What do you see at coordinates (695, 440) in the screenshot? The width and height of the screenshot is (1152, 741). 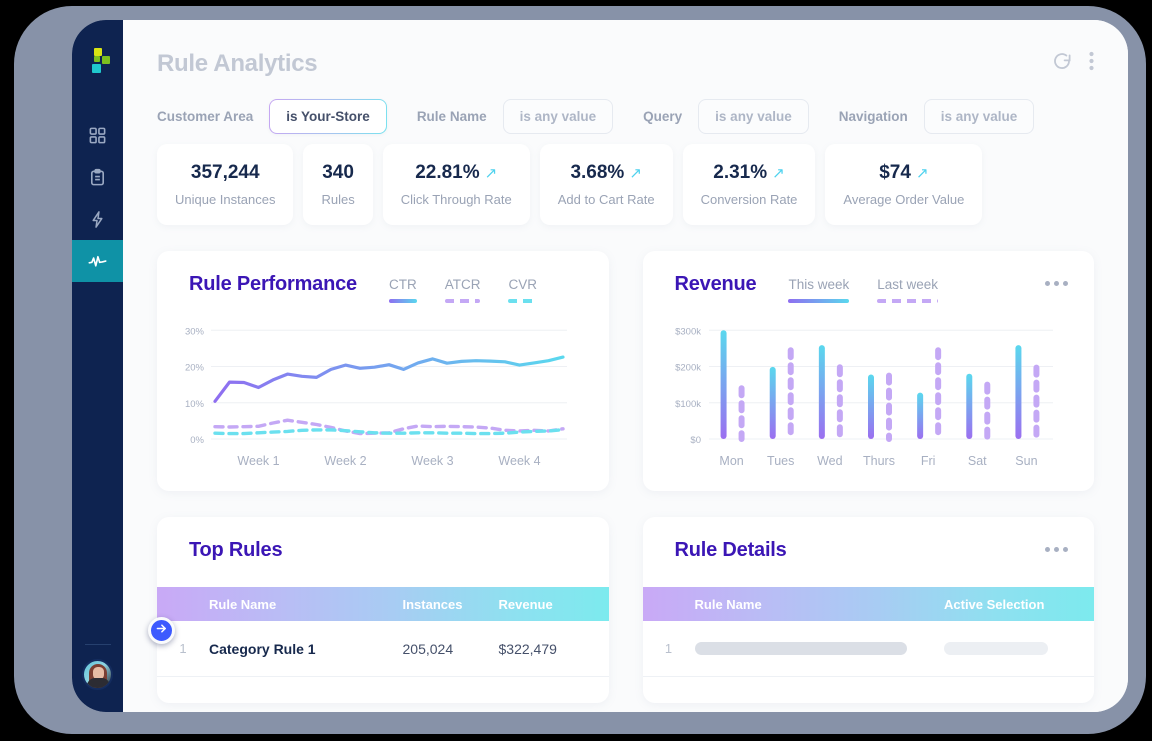 I see `svg-text: $0` at bounding box center [695, 440].